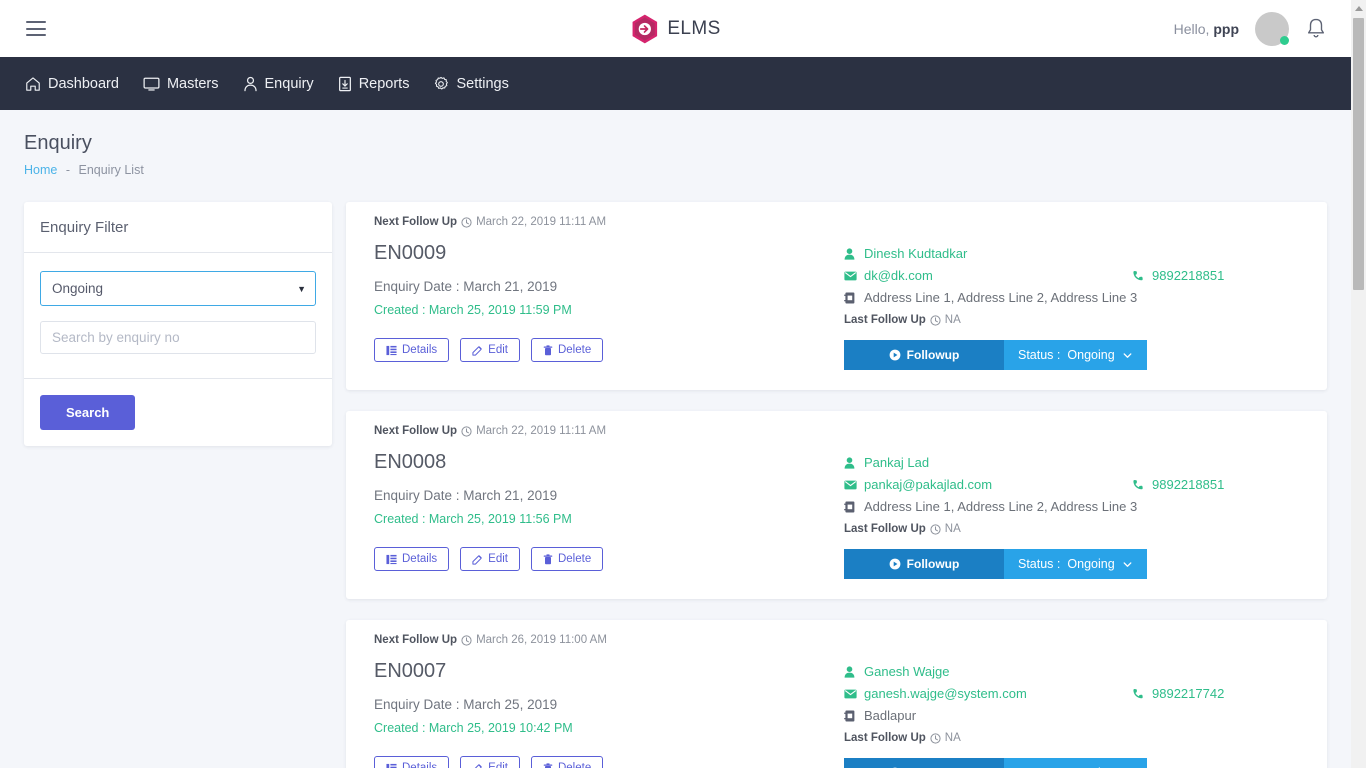  What do you see at coordinates (1250, 28) in the screenshot?
I see `top-bar-right: Hello, ppp` at bounding box center [1250, 28].